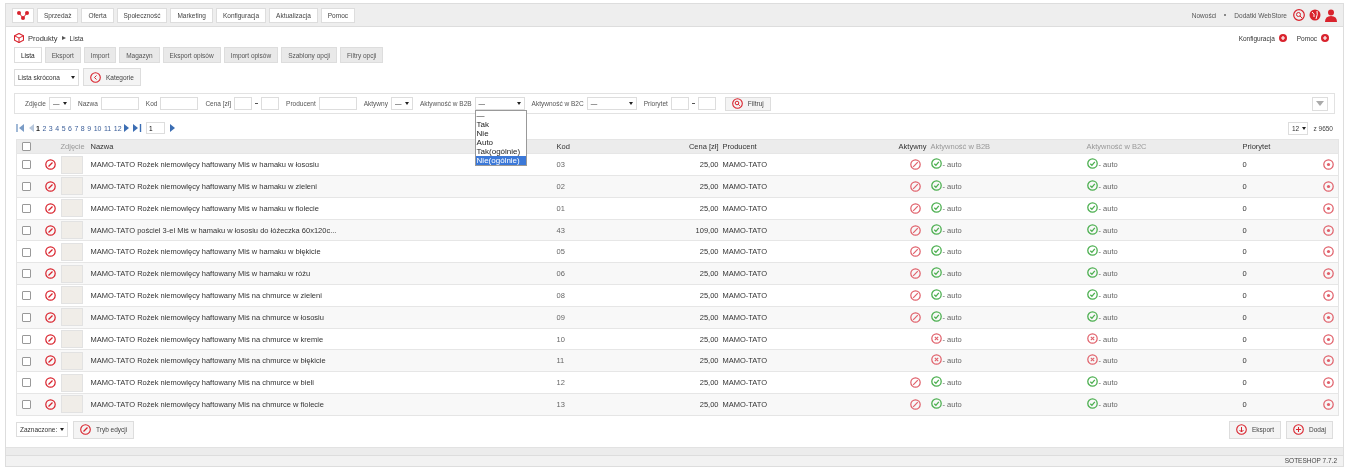  I want to click on breadcrumb-arrow-icon, so click(63, 38).